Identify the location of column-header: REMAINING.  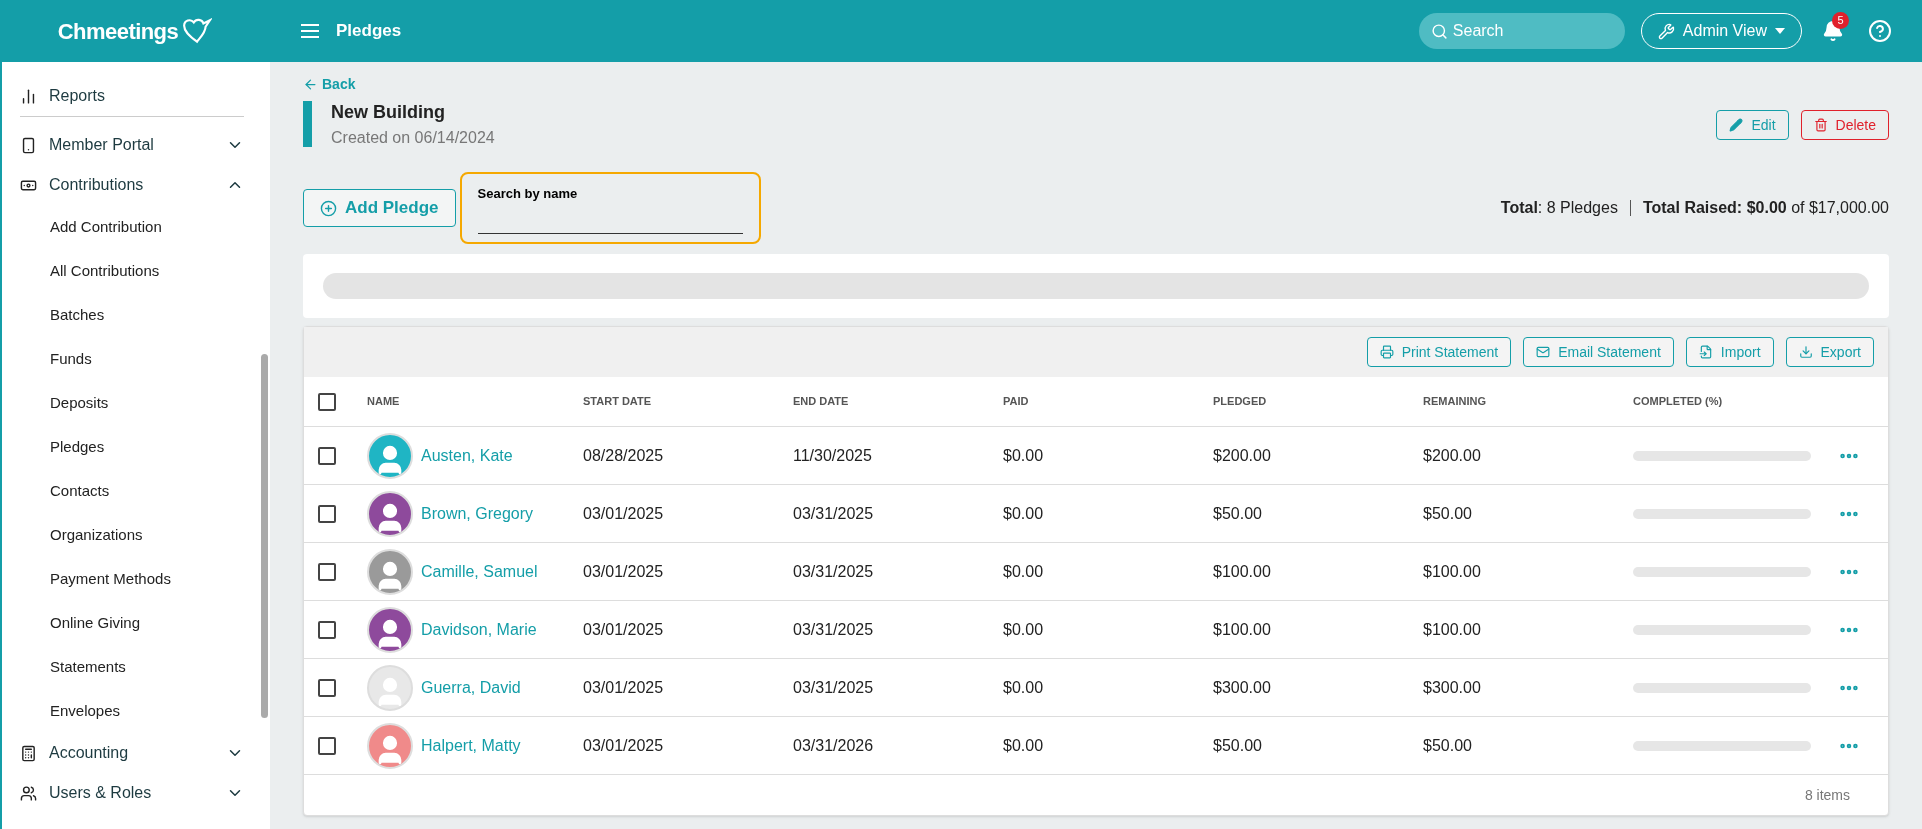
(1454, 402).